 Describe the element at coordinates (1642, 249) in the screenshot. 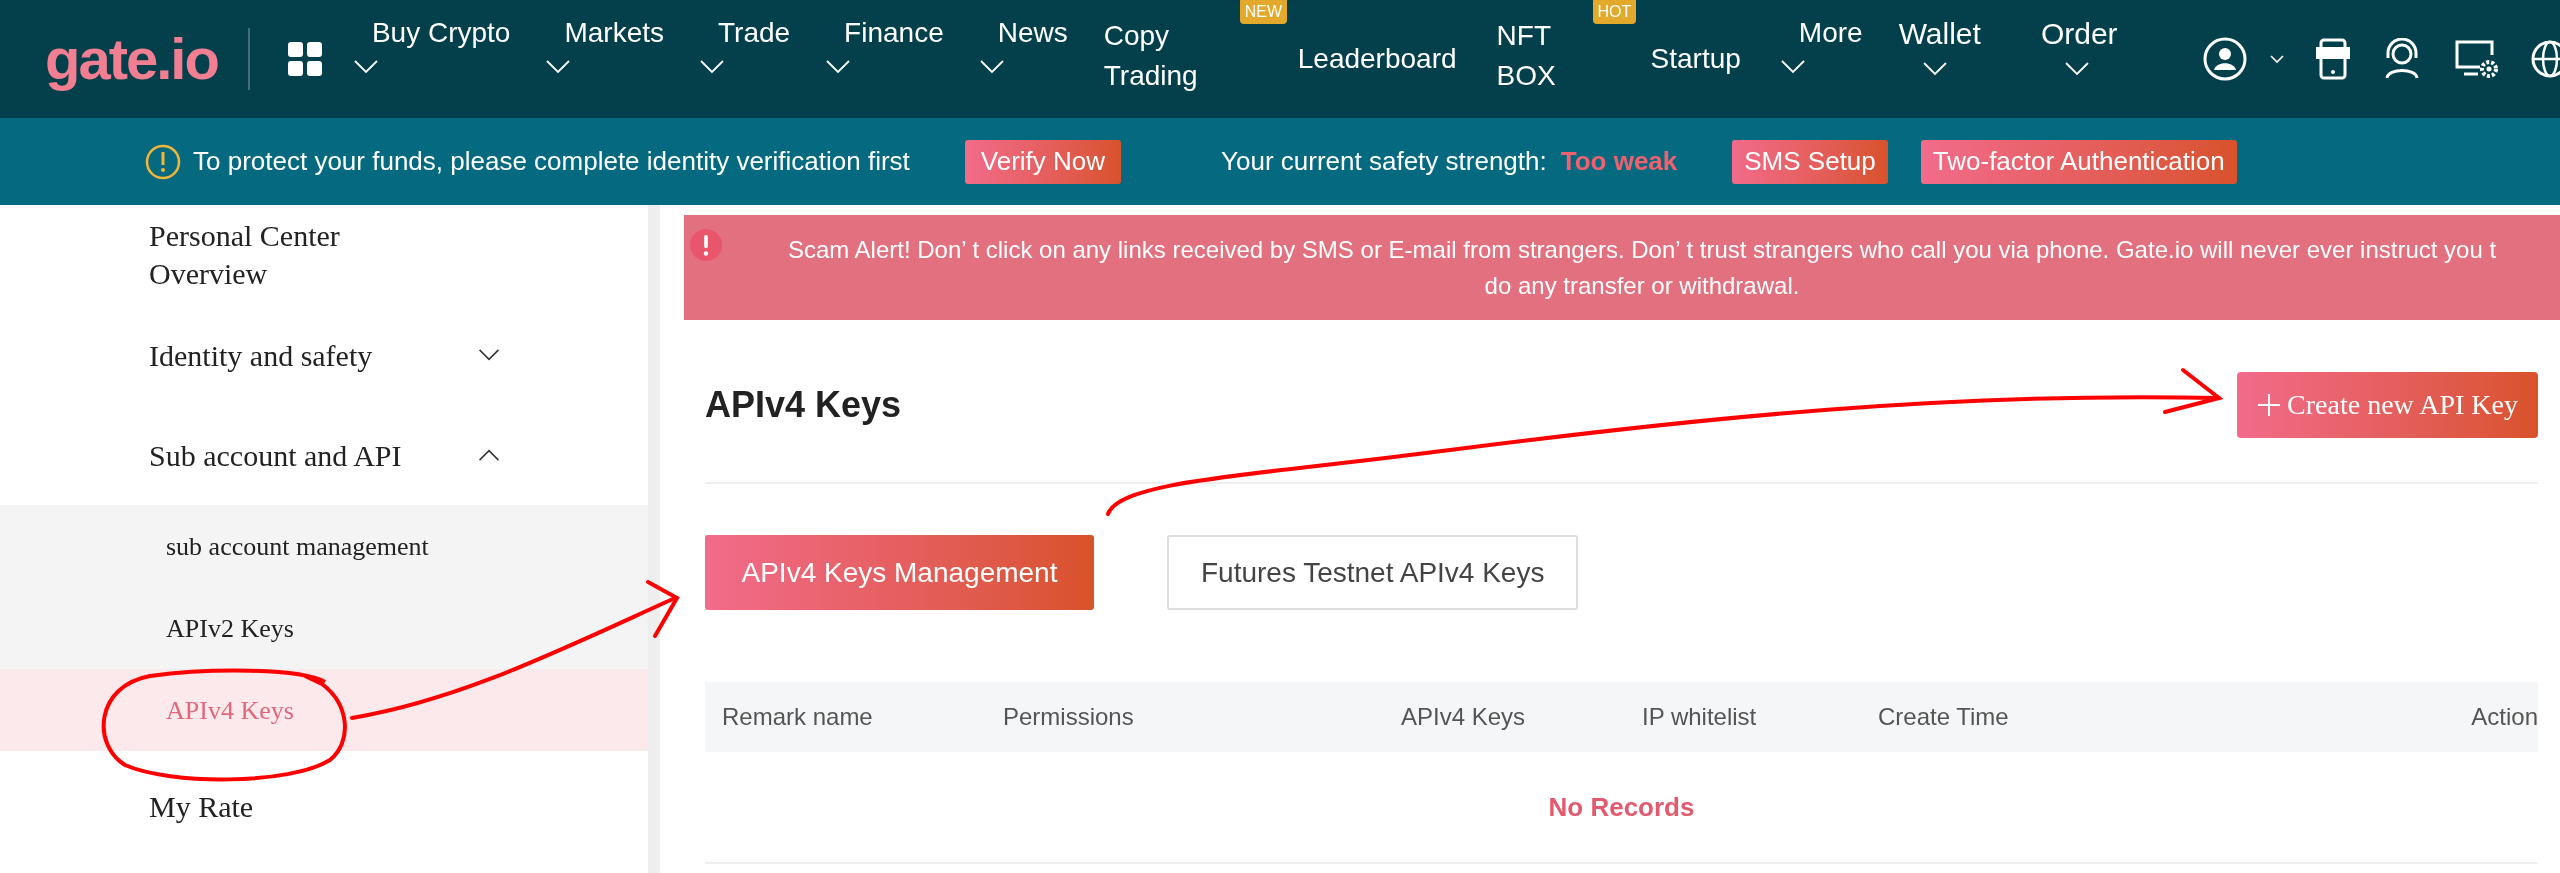

I see `scam-alert-text: Scam Alert! Don’ t click on any links received by SMS or E-mail from strangers. Don’ t trust strangers who call you via phone. Gate.io will never ever instruct you t` at that location.